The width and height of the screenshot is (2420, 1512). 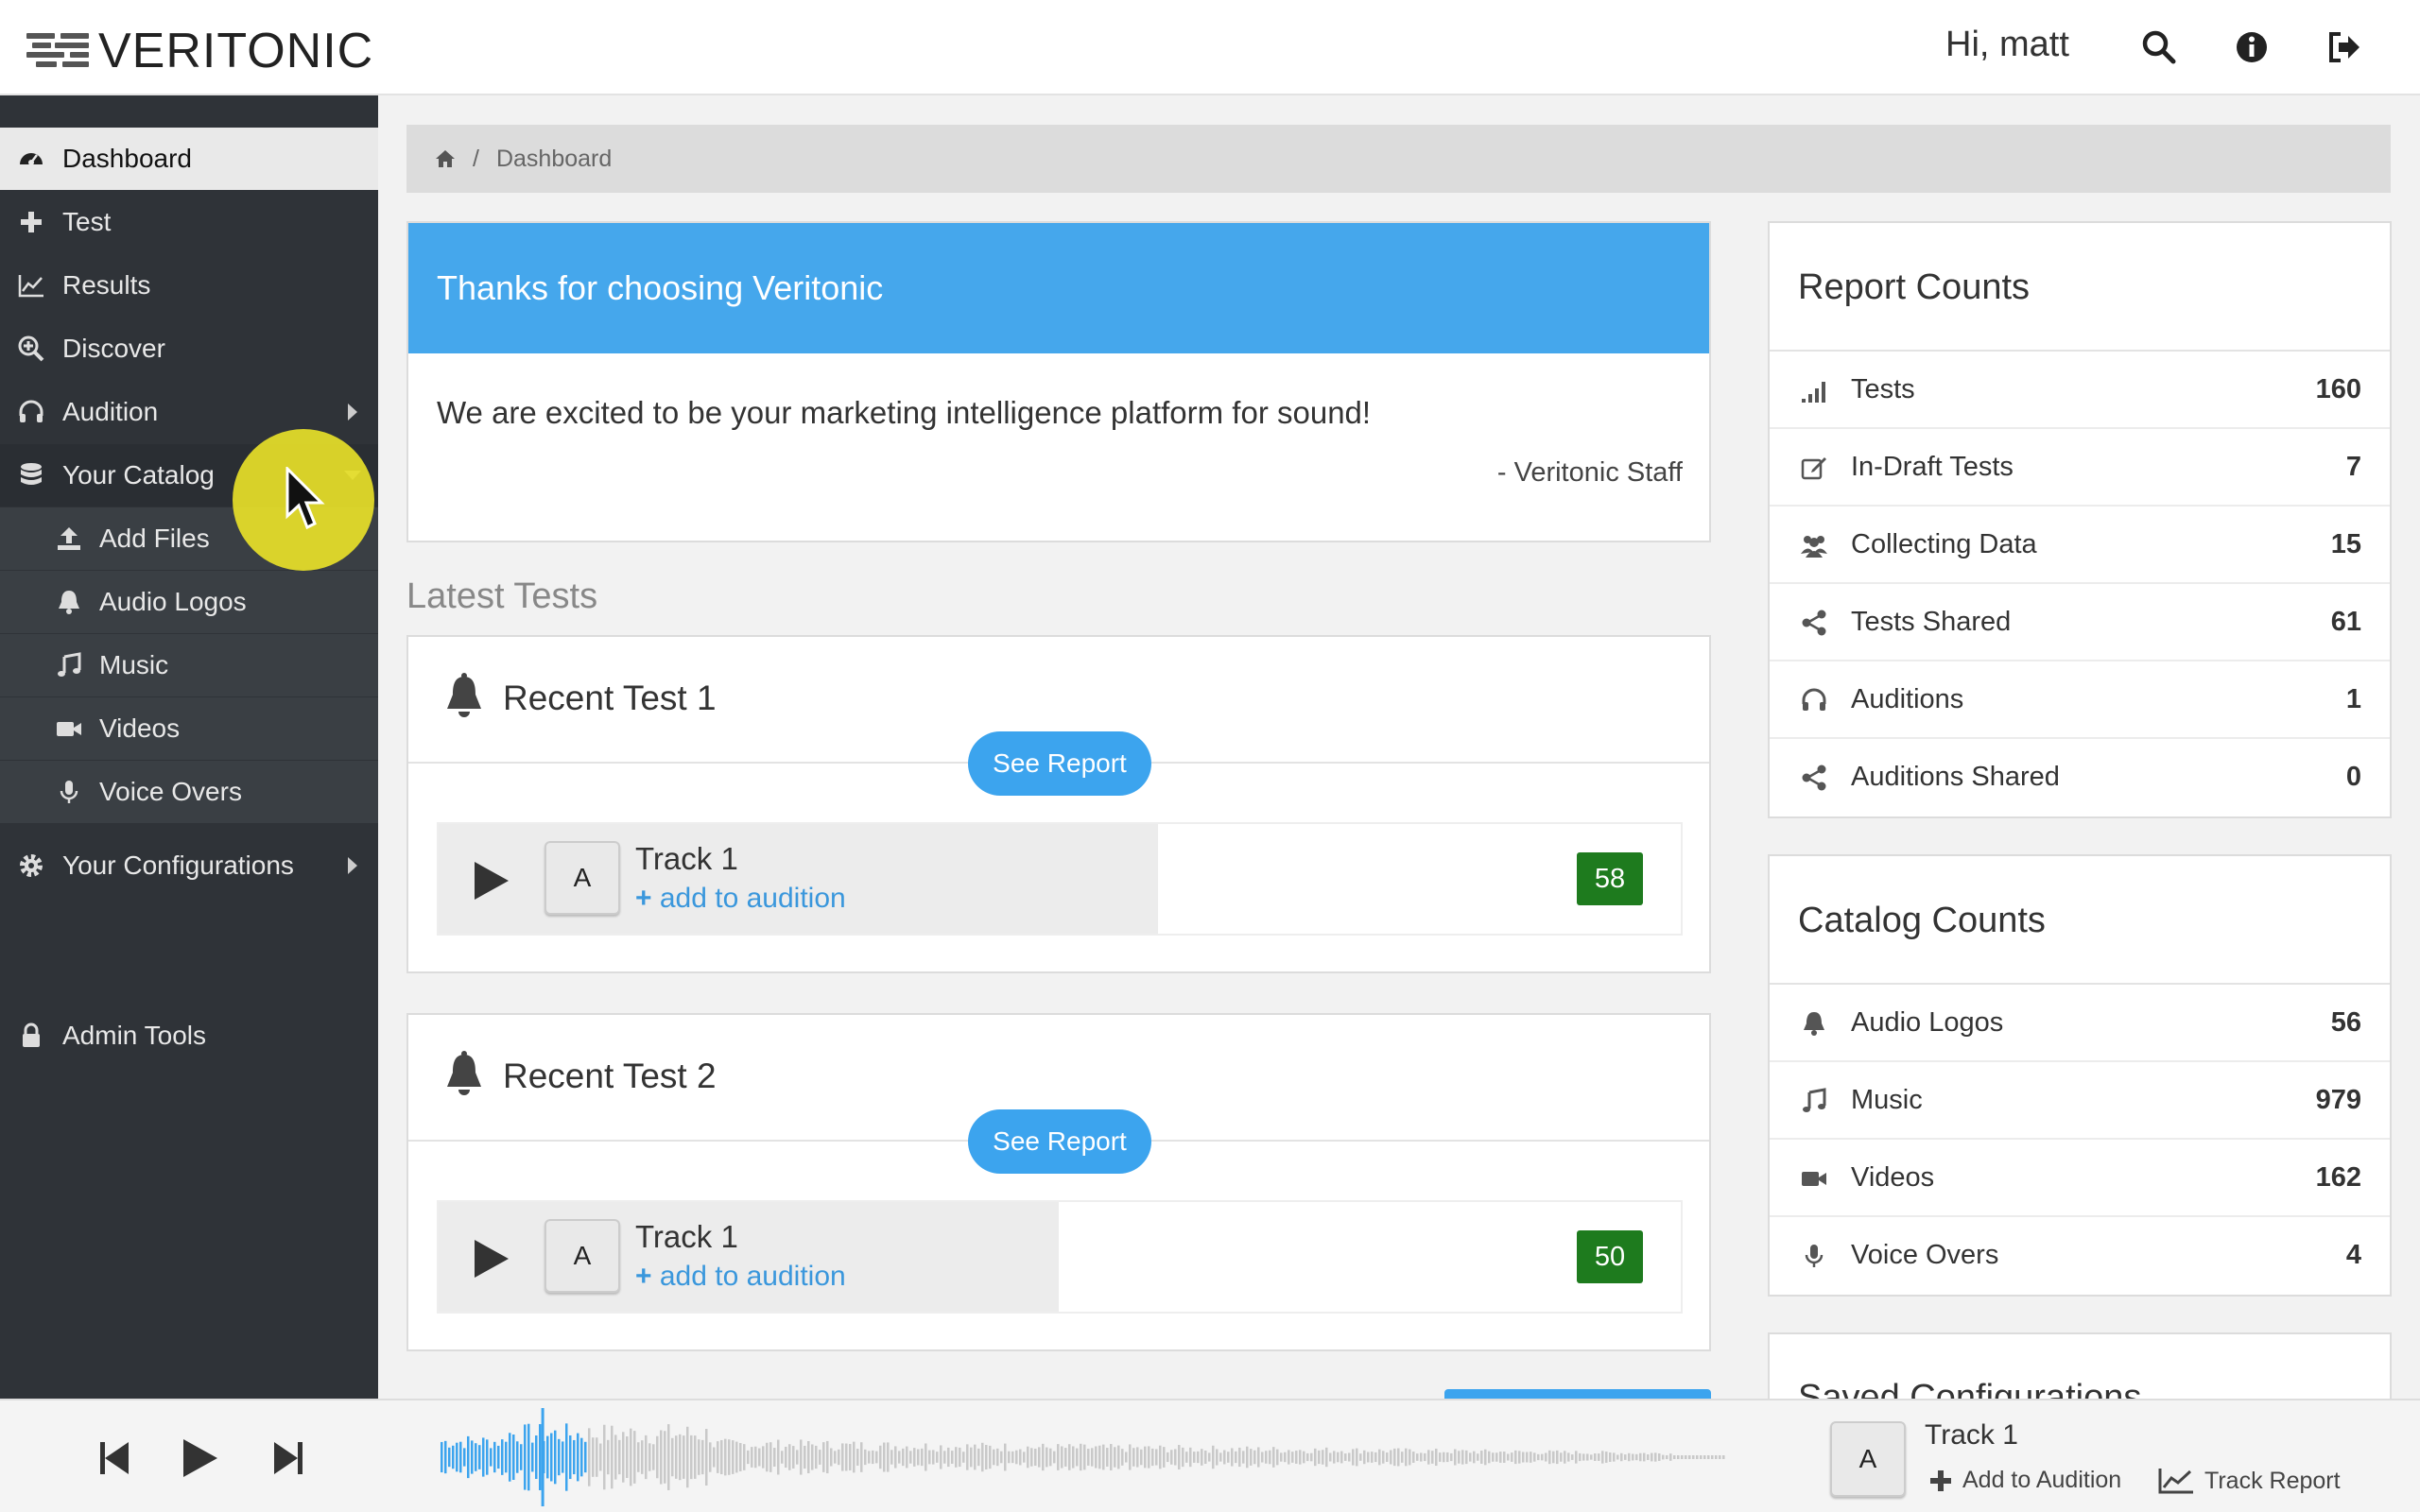 What do you see at coordinates (2080, 700) in the screenshot?
I see `count-row-auditions: Auditions 1` at bounding box center [2080, 700].